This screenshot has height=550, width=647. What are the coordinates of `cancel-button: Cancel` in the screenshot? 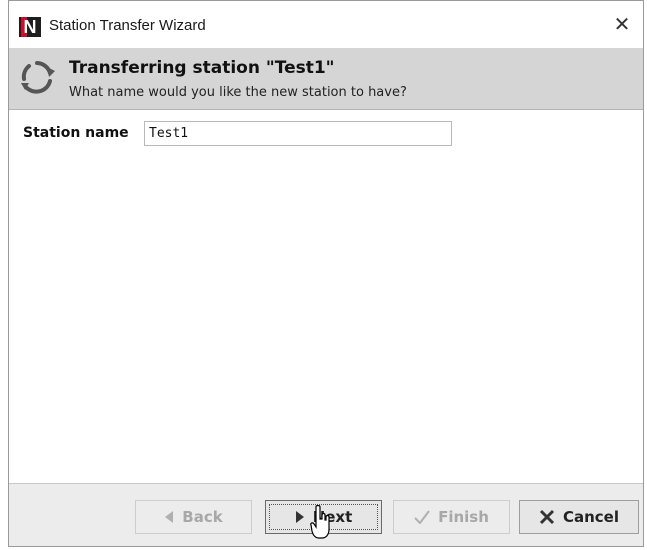 It's located at (579, 517).